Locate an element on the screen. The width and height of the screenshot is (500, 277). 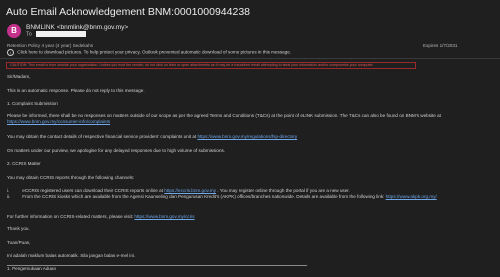
akpk-link: https://www.akpk.org.my/ is located at coordinates (411, 196).